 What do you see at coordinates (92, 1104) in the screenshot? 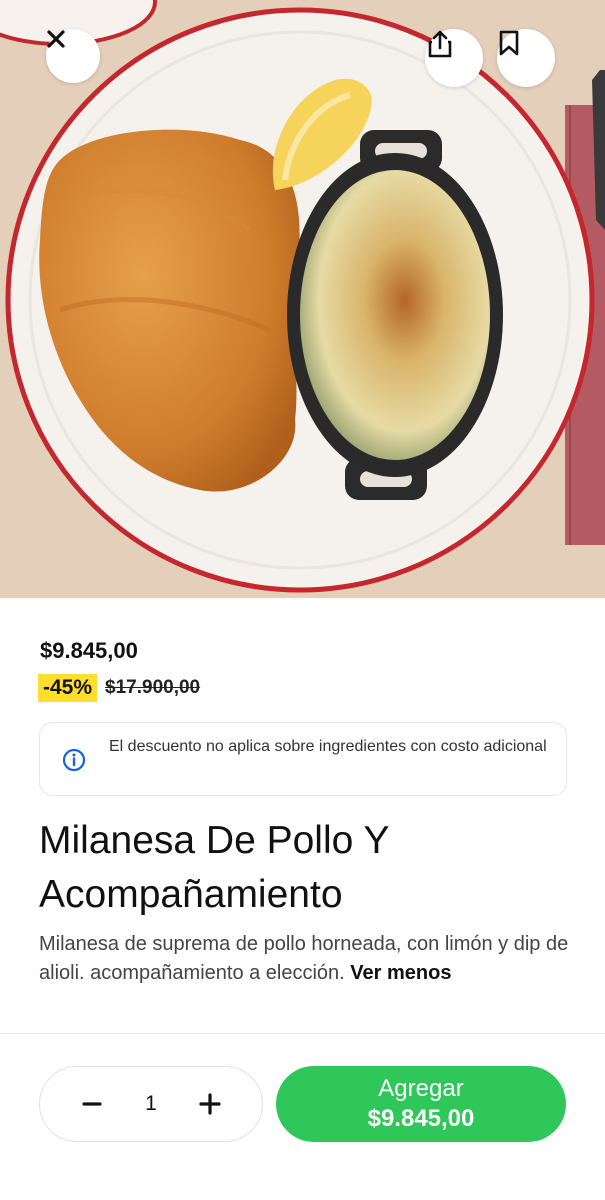
I see `minus-icon` at bounding box center [92, 1104].